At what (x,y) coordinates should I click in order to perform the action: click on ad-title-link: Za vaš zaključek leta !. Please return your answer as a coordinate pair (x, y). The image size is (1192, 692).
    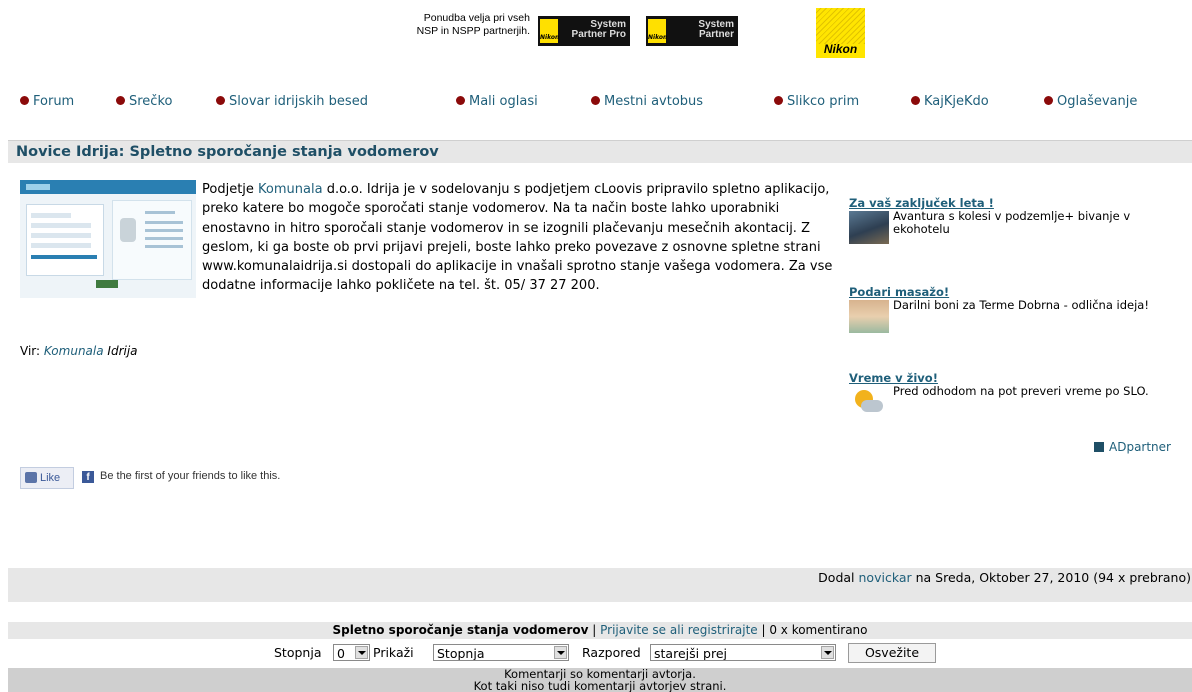
    Looking at the image, I should click on (1014, 203).